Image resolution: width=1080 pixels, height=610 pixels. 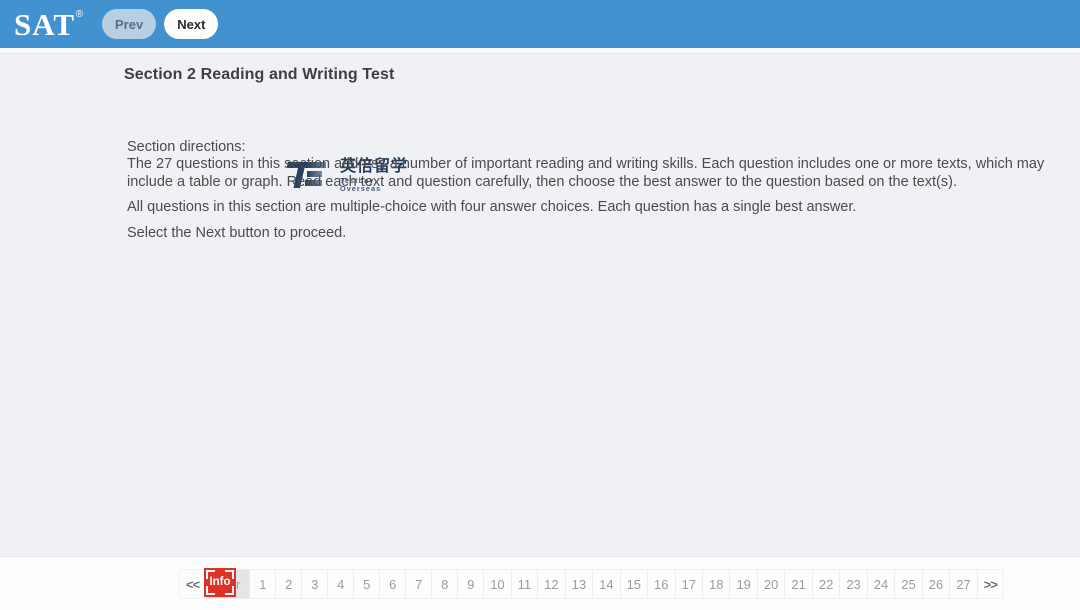 What do you see at coordinates (552, 584) in the screenshot?
I see `pager-page-12: 12` at bounding box center [552, 584].